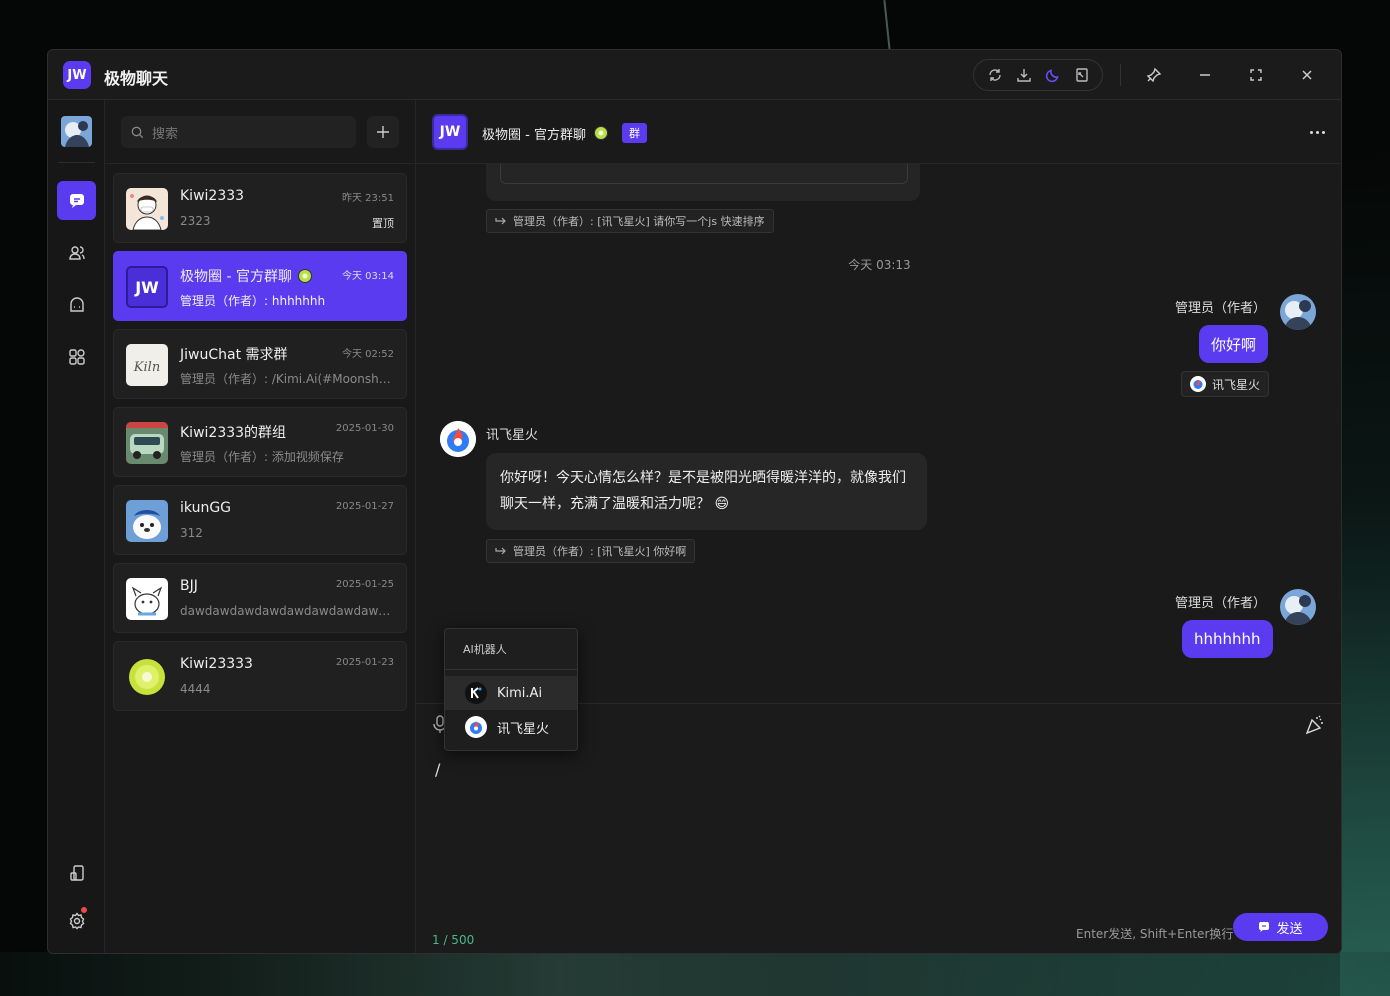 Image resolution: width=1390 pixels, height=996 pixels. Describe the element at coordinates (76, 252) in the screenshot. I see `nav-contacts-button` at that location.